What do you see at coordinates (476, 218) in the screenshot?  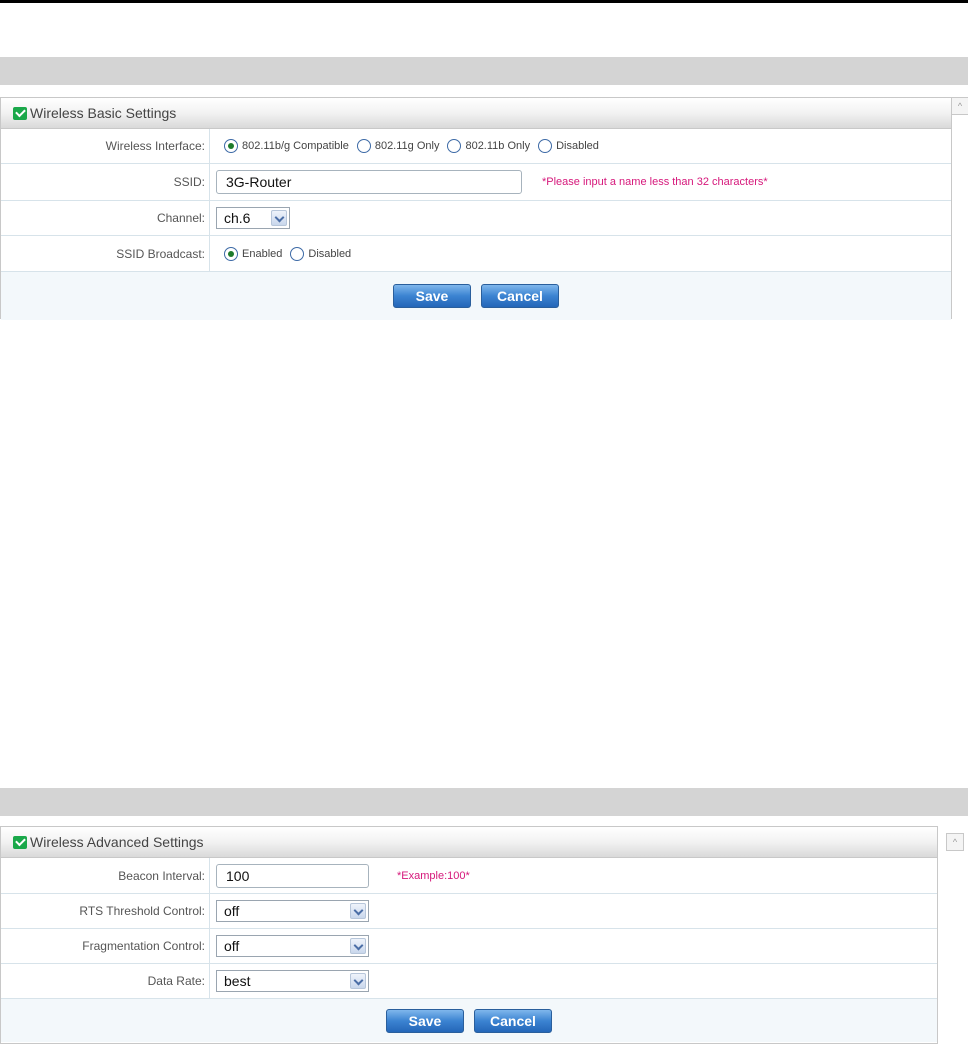 I see `row-channel: Channel: ch.6` at bounding box center [476, 218].